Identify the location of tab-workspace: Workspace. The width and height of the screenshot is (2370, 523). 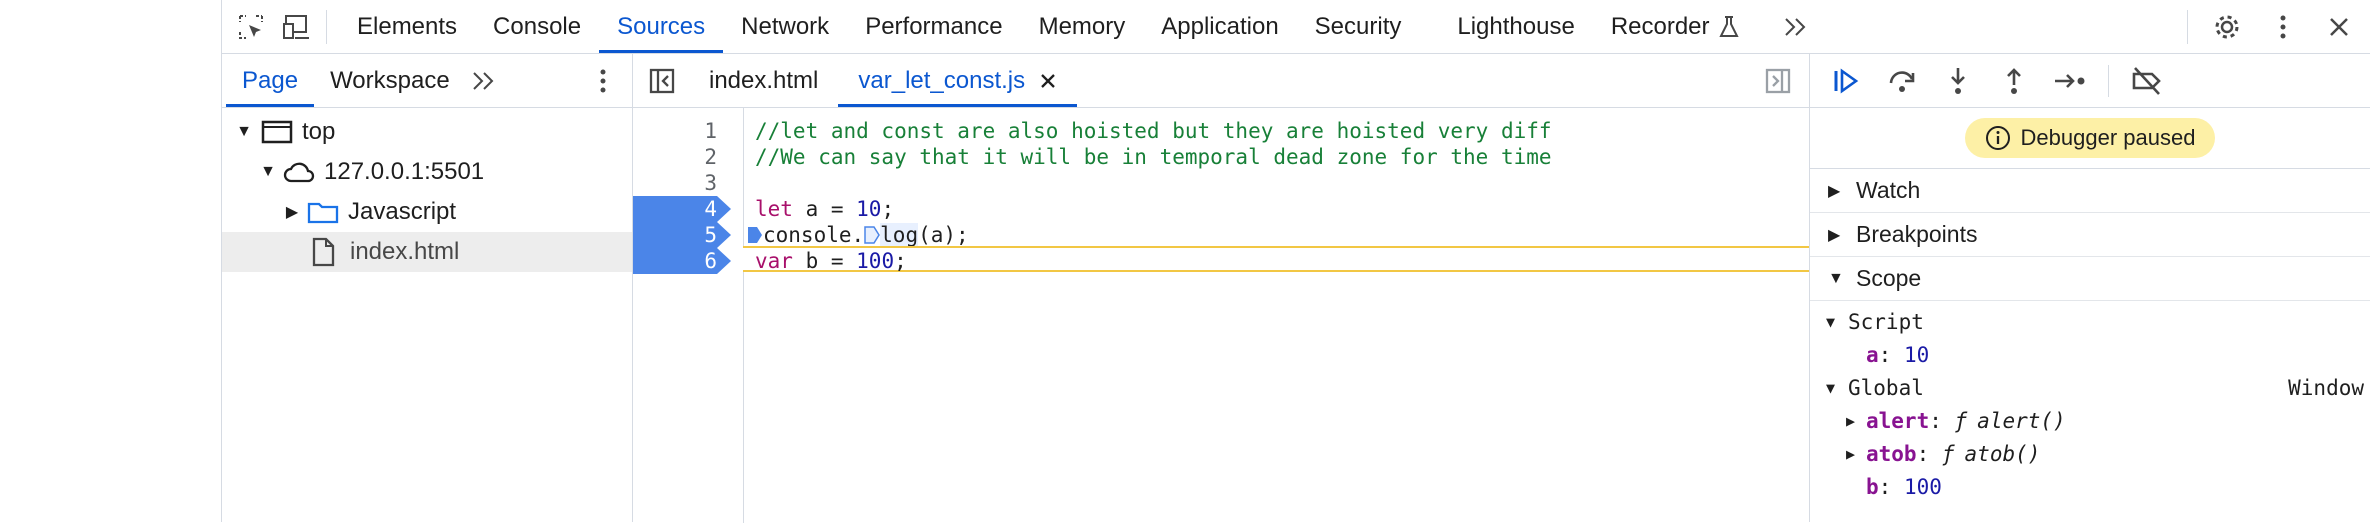
(390, 80).